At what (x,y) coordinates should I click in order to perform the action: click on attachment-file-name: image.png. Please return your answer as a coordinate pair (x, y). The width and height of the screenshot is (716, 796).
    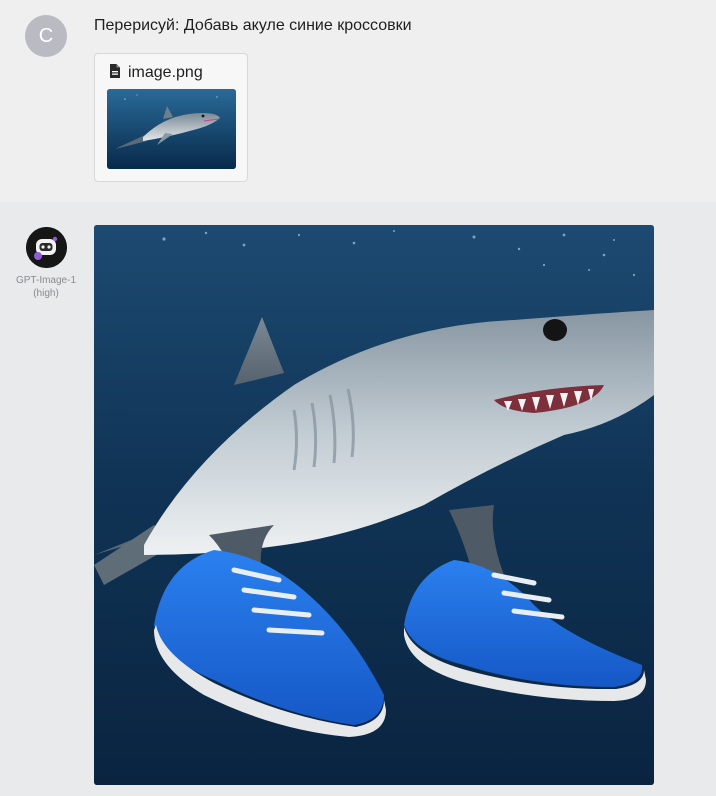
    Looking at the image, I should click on (165, 73).